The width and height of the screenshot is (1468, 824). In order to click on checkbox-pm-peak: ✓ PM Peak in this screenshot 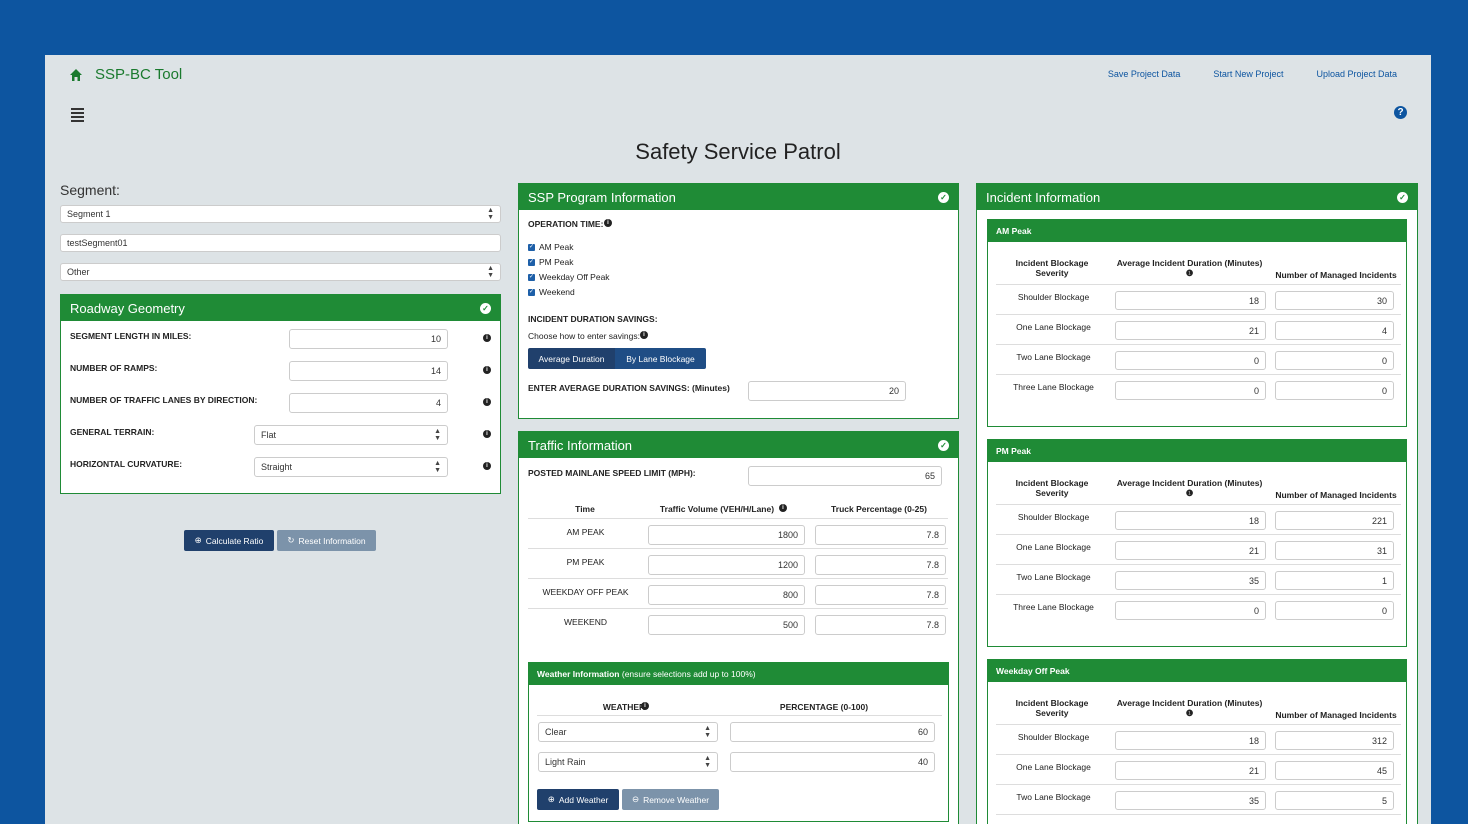, I will do `click(551, 262)`.